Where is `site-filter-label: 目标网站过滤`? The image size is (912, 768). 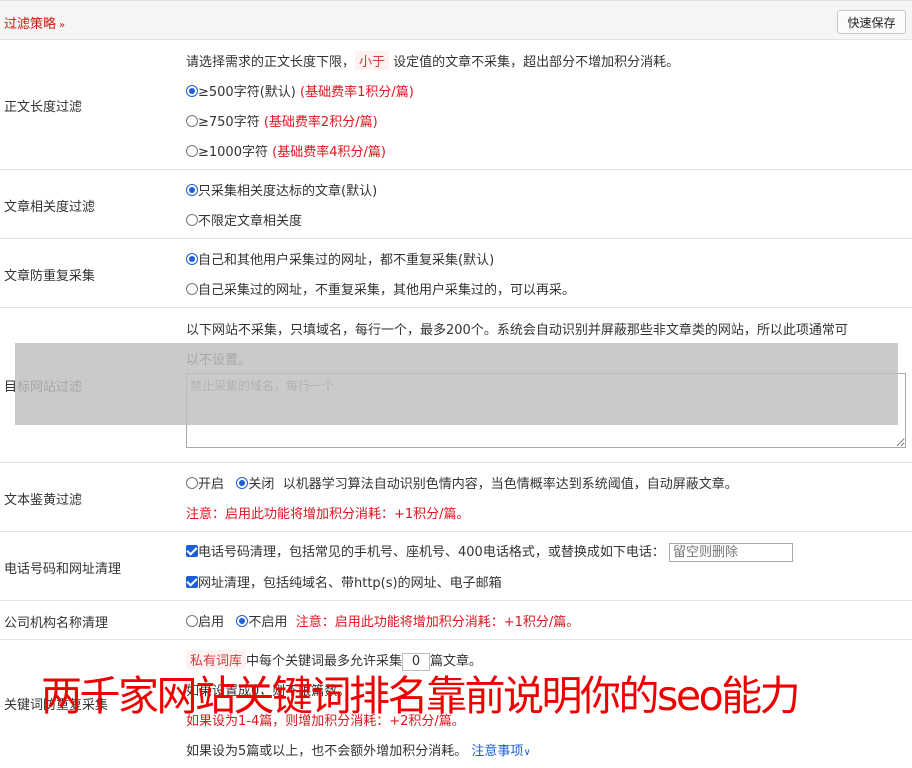
site-filter-label: 目标网站过滤 is located at coordinates (43, 387).